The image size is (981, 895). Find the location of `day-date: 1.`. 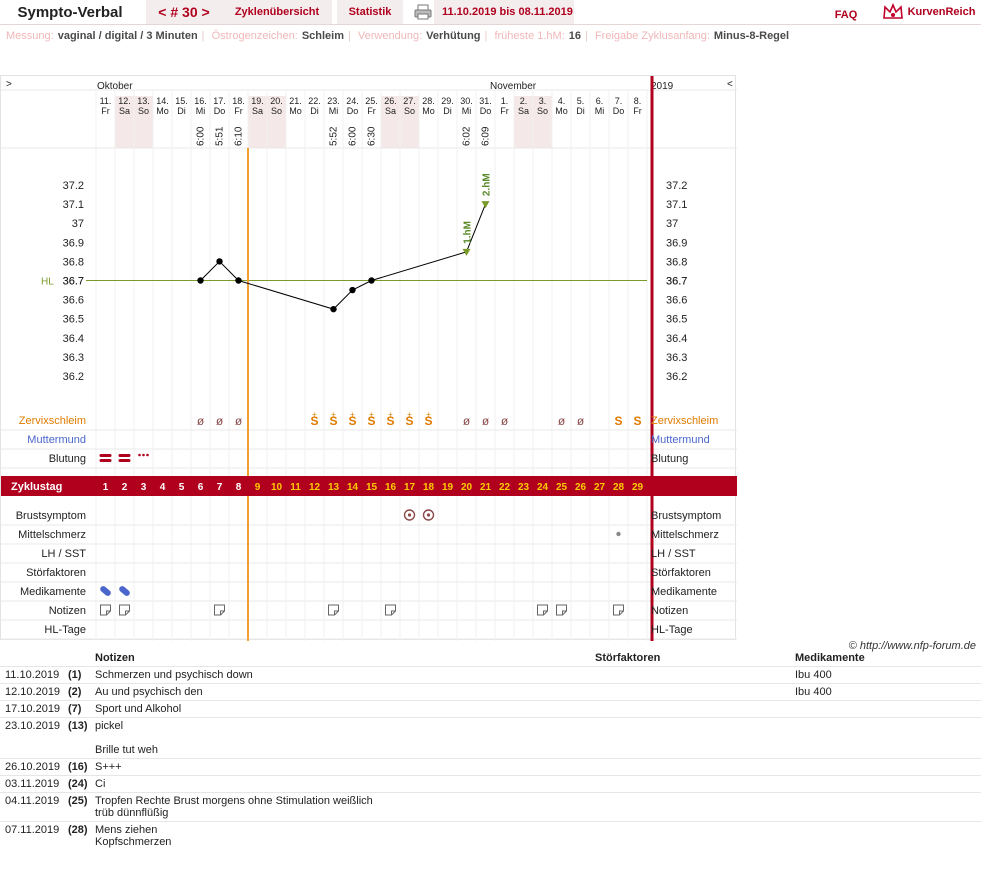

day-date: 1. is located at coordinates (505, 101).